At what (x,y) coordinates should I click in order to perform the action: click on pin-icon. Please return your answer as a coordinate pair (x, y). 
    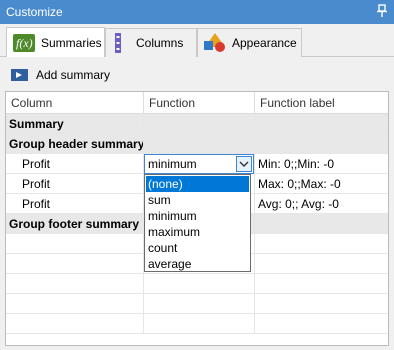
    Looking at the image, I should click on (382, 11).